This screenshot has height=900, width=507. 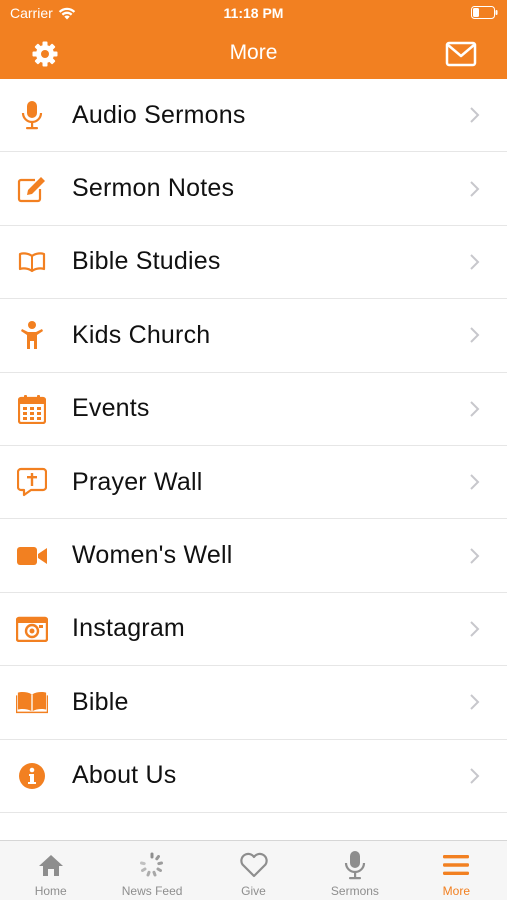 I want to click on menu-icon, so click(x=456, y=865).